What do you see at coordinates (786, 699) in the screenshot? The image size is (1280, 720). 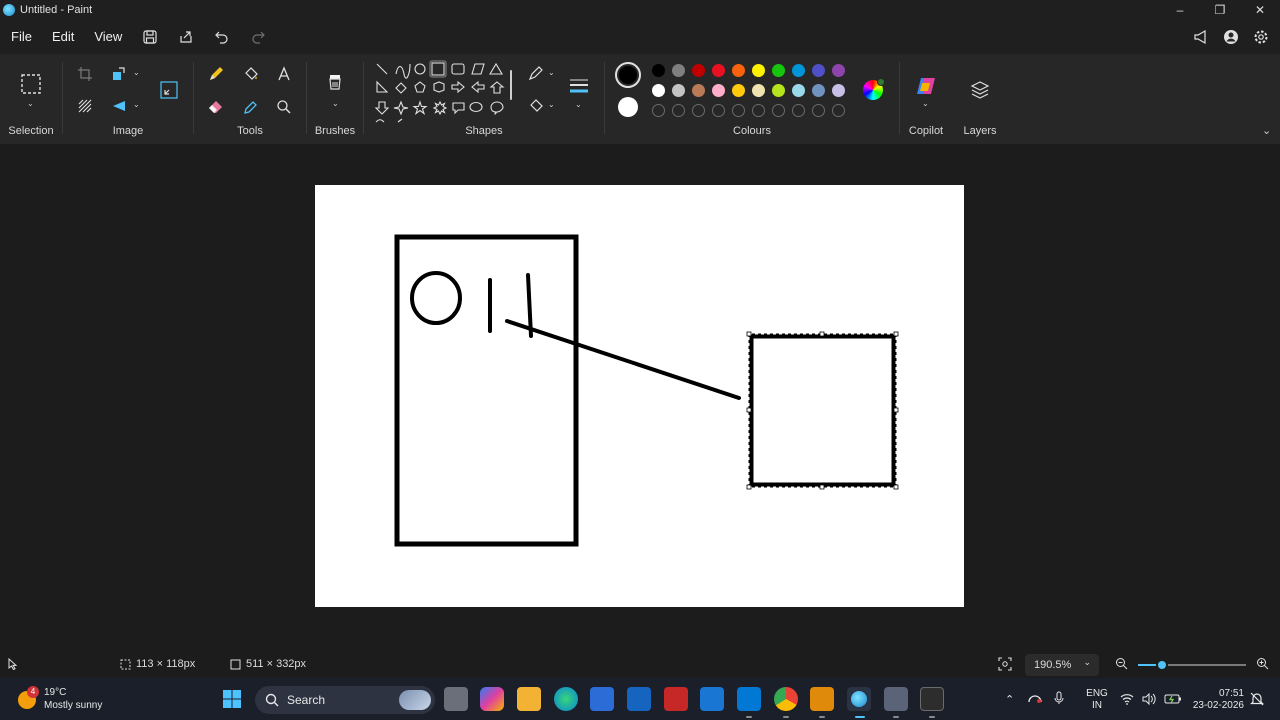 I see `chrome-button` at bounding box center [786, 699].